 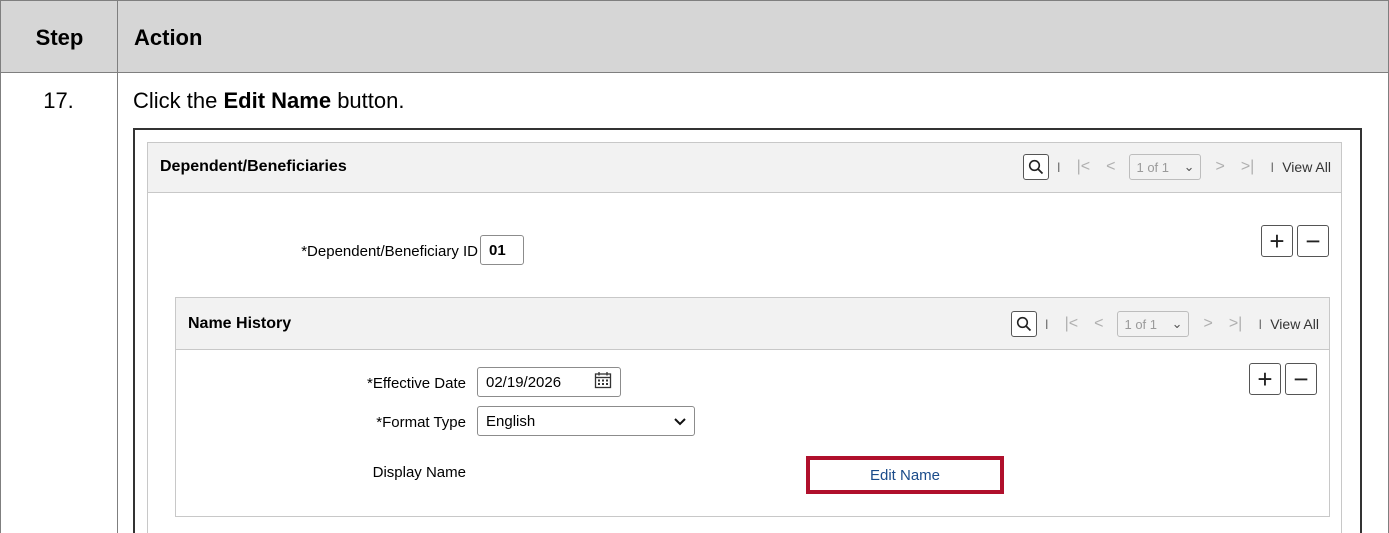 I want to click on edit-name-button: Edit Name, so click(x=905, y=475).